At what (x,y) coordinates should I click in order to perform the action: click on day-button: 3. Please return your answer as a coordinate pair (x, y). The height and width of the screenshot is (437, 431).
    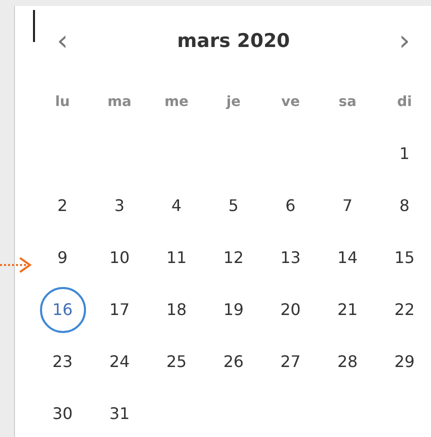
    Looking at the image, I should click on (119, 206).